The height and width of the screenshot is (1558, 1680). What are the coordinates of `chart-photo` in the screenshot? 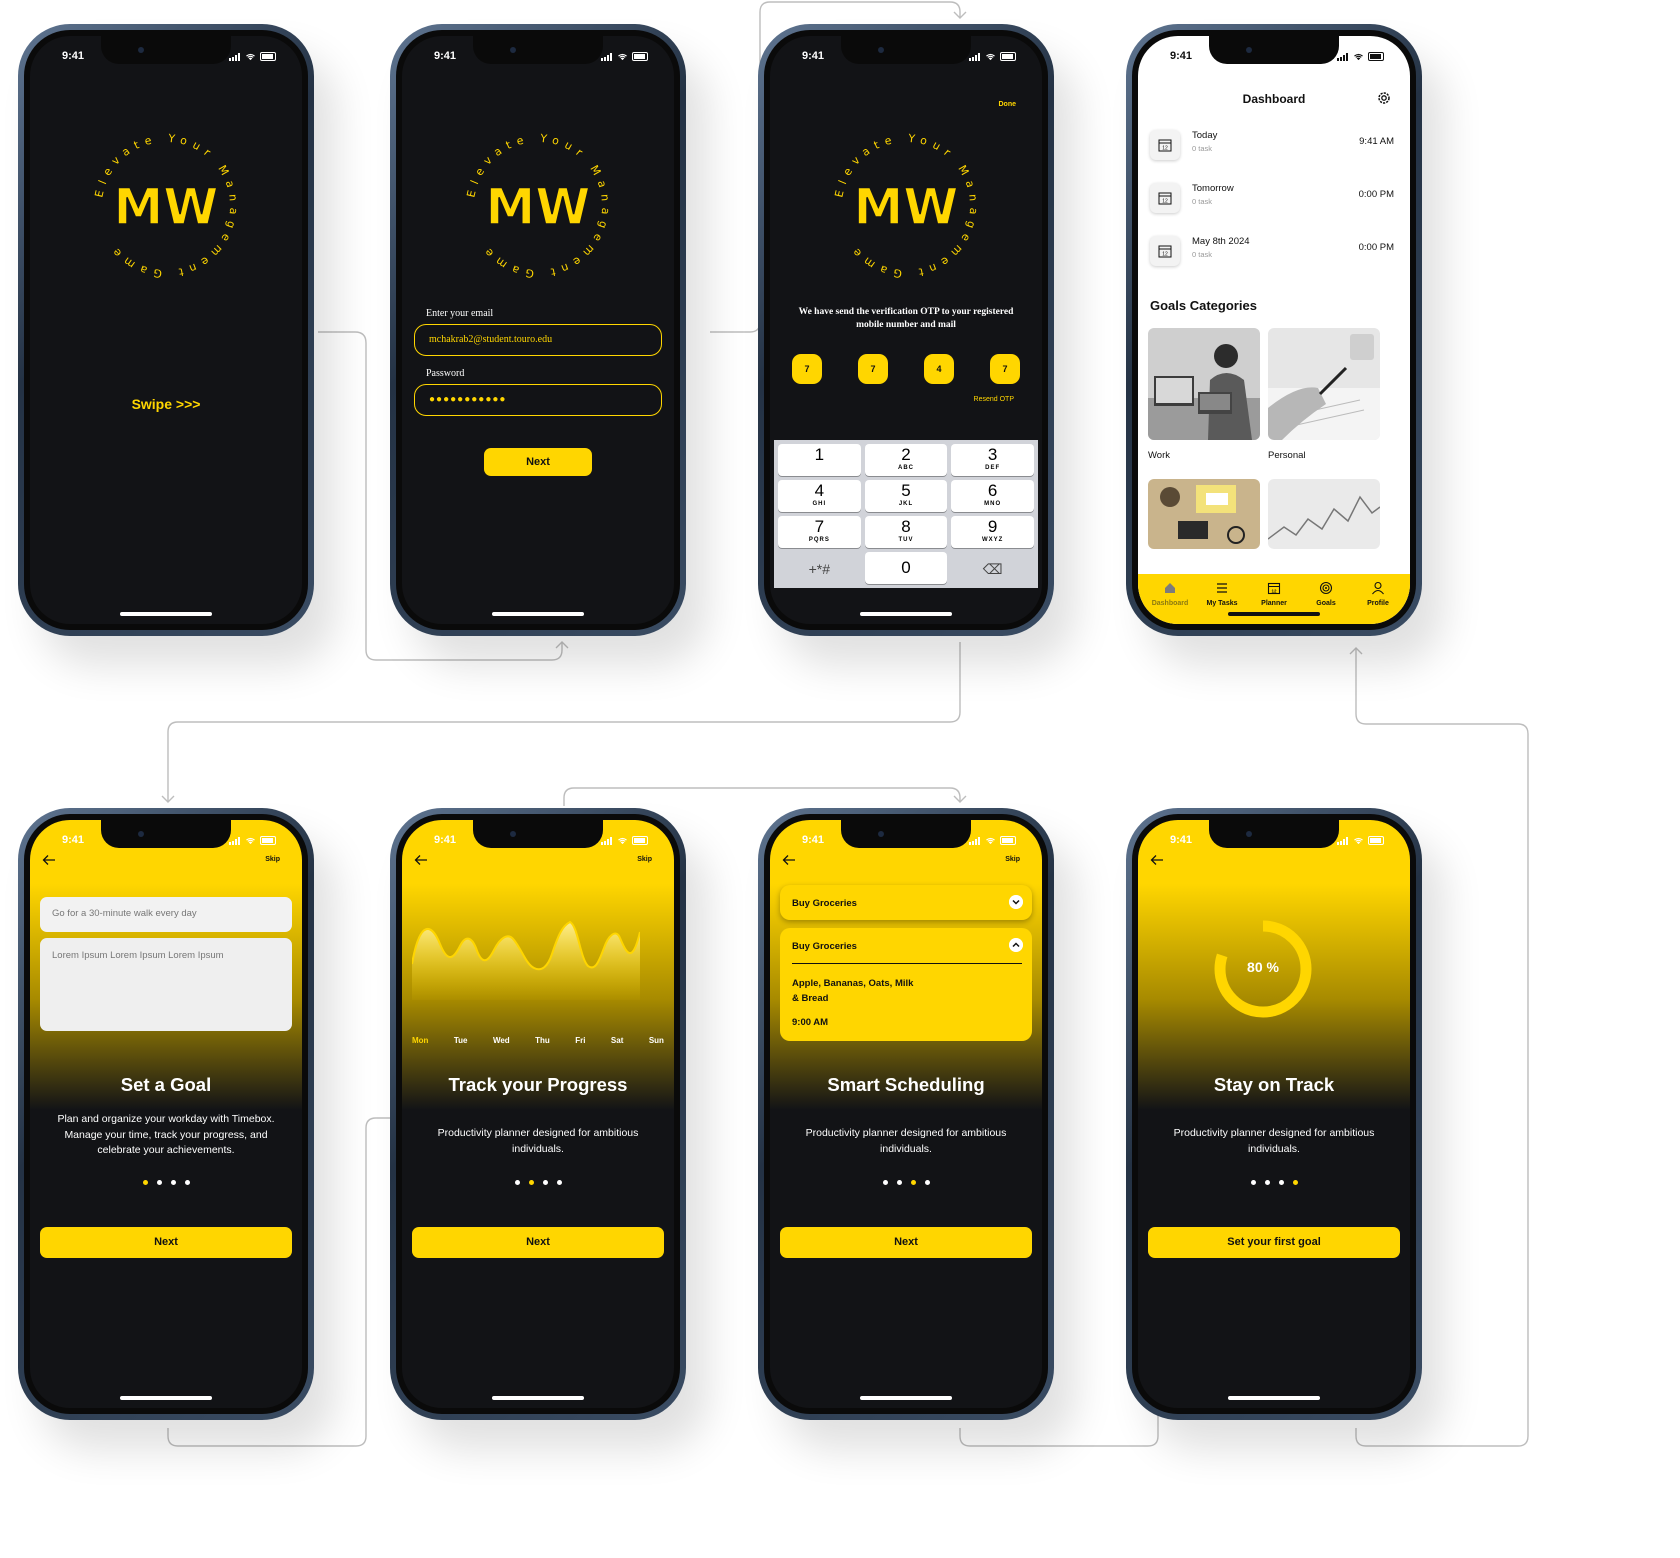 It's located at (1324, 514).